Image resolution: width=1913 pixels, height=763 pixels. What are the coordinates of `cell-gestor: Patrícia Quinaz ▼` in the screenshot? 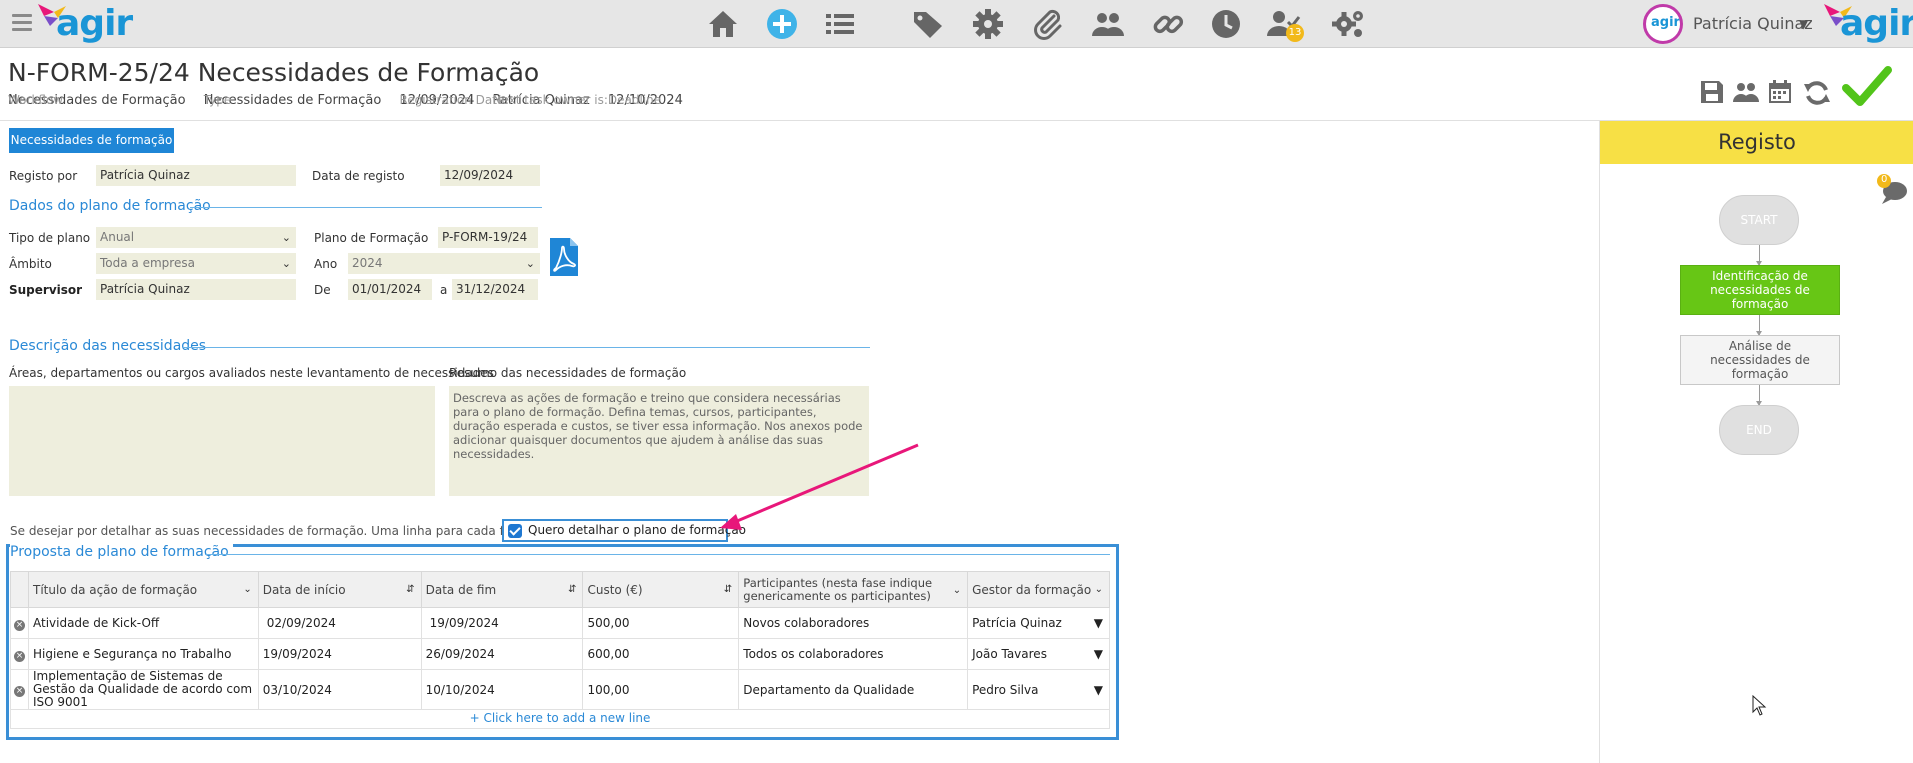 It's located at (1038, 623).